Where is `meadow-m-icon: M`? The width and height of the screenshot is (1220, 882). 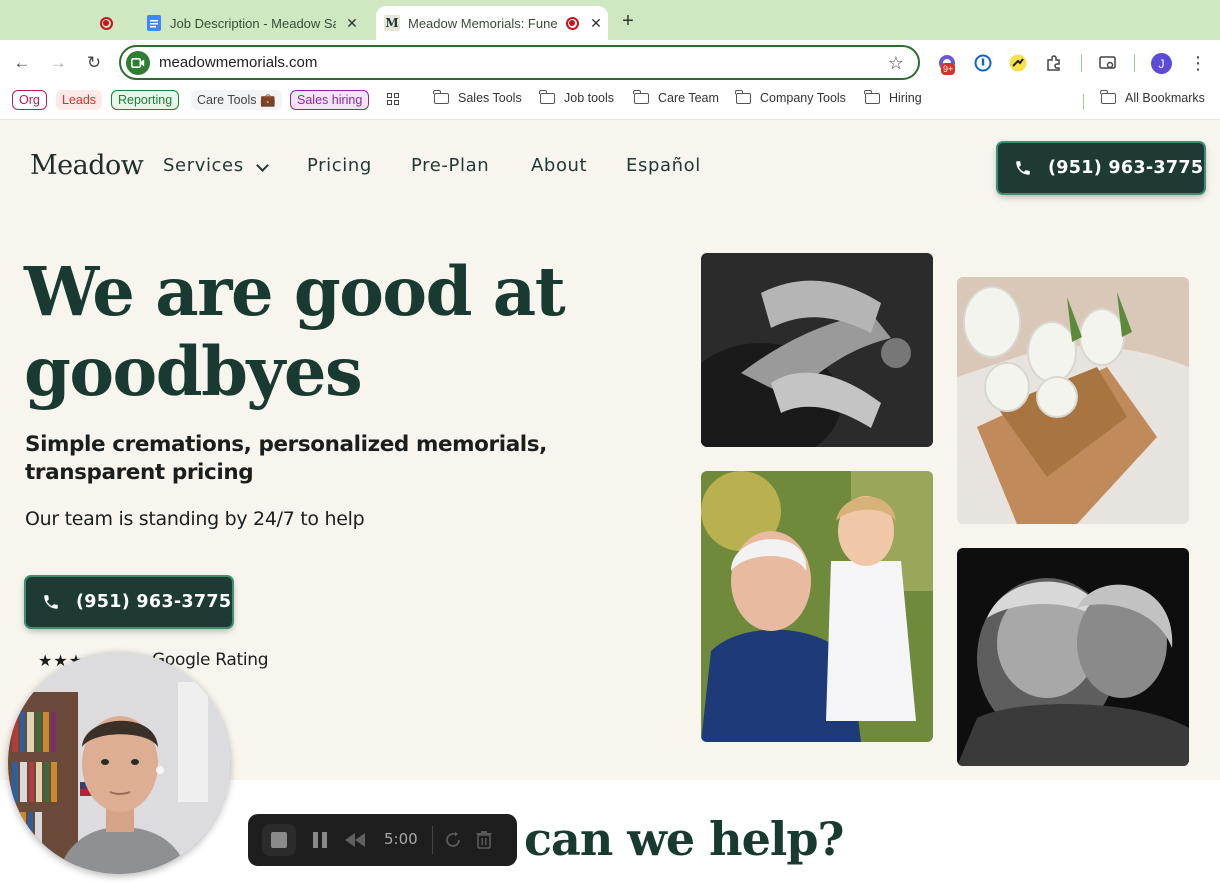 meadow-m-icon: M is located at coordinates (392, 23).